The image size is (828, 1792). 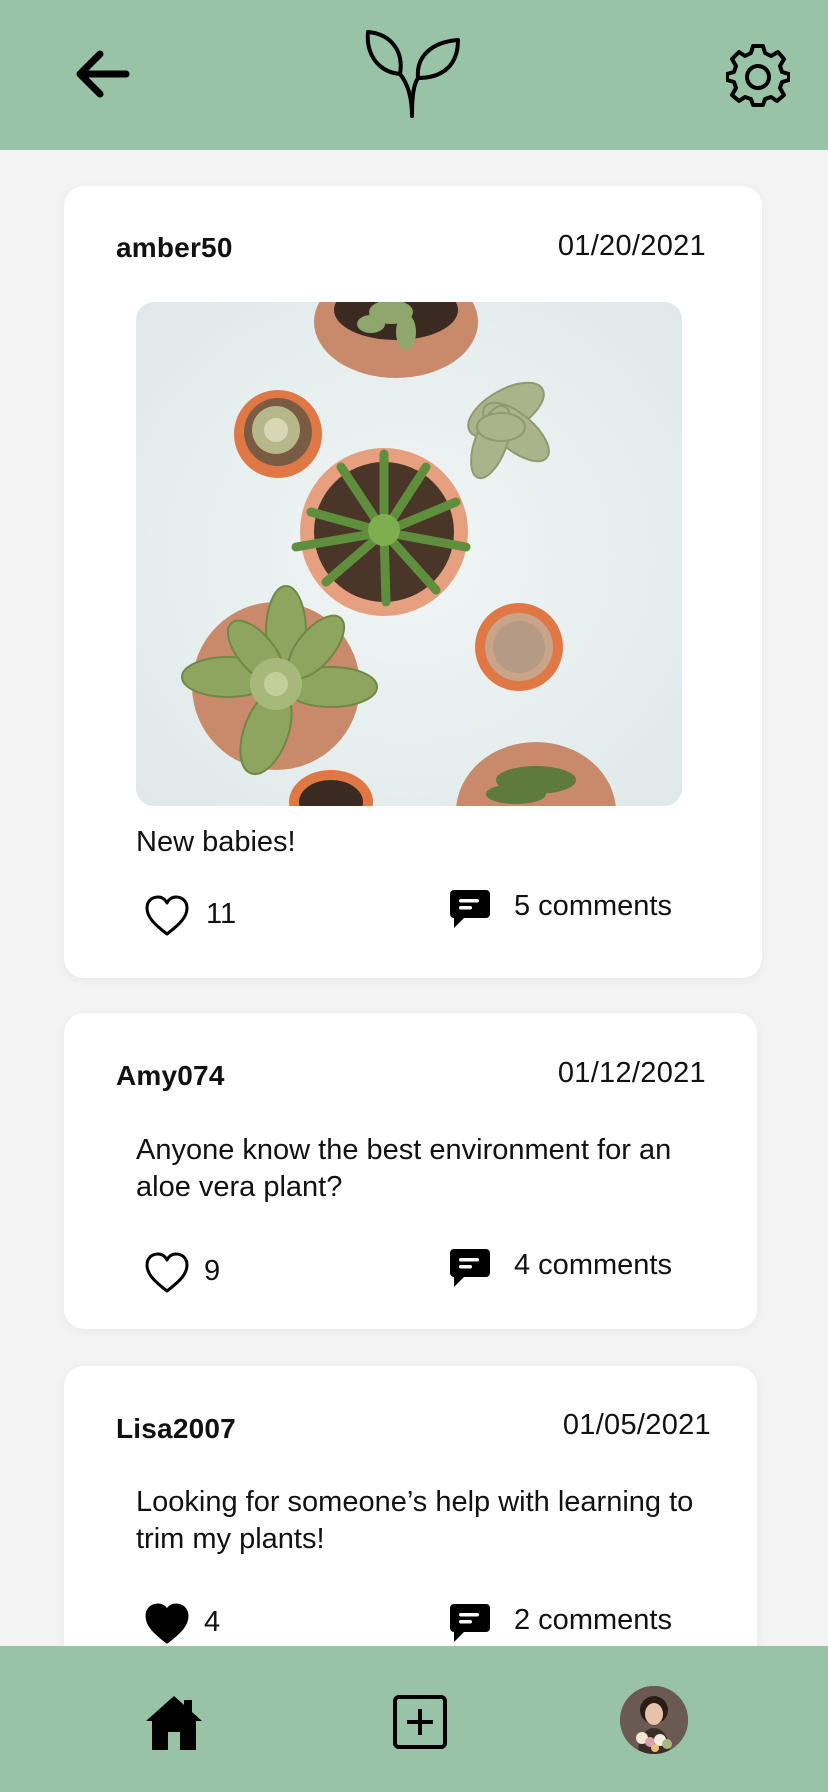 I want to click on add-post-button, so click(x=420, y=1722).